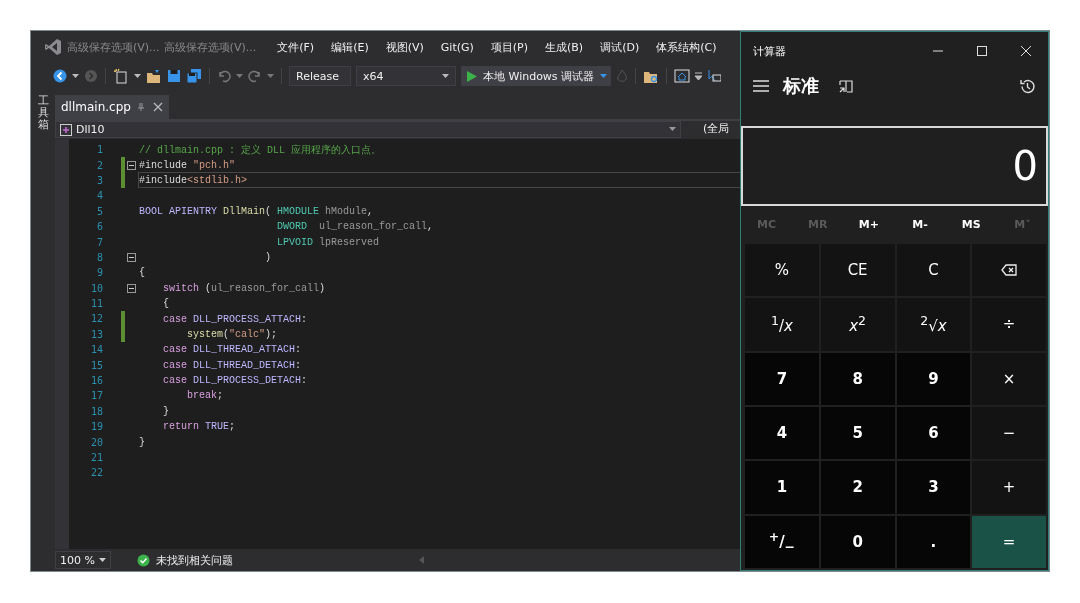 This screenshot has width=1080, height=603. Describe the element at coordinates (256, 211) in the screenshot. I see `code-line: BOOL APIENTRY DllMain( HMODULE hModule,` at that location.